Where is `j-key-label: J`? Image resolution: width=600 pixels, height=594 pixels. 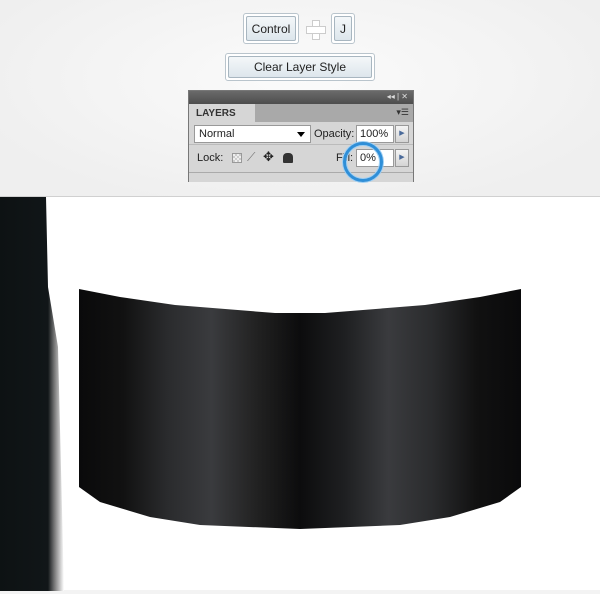 j-key-label: J is located at coordinates (343, 28).